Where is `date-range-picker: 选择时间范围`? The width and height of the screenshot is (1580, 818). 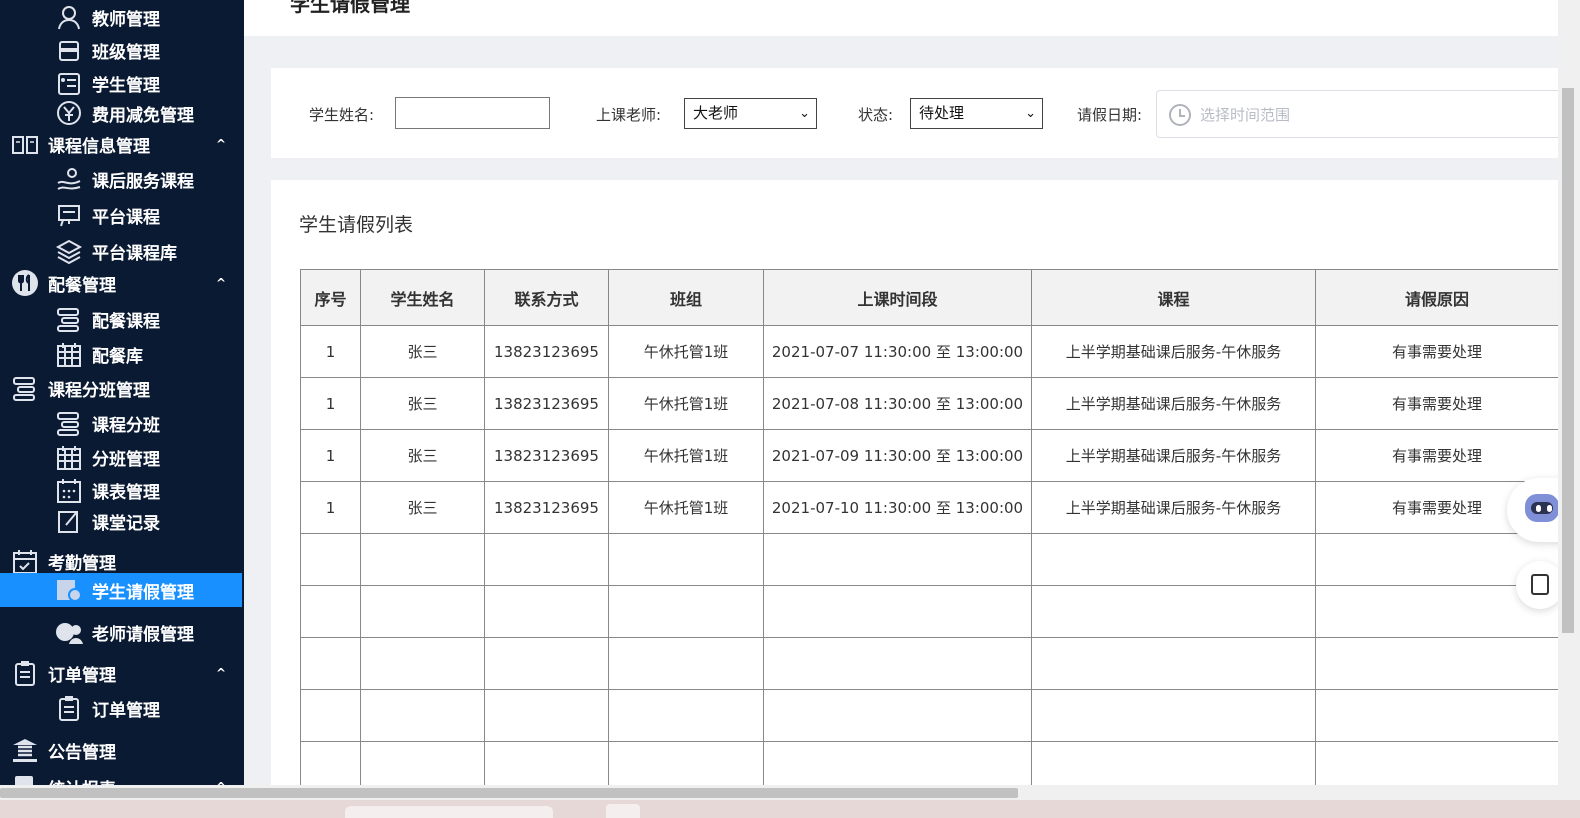 date-range-picker: 选择时间范围 is located at coordinates (1366, 114).